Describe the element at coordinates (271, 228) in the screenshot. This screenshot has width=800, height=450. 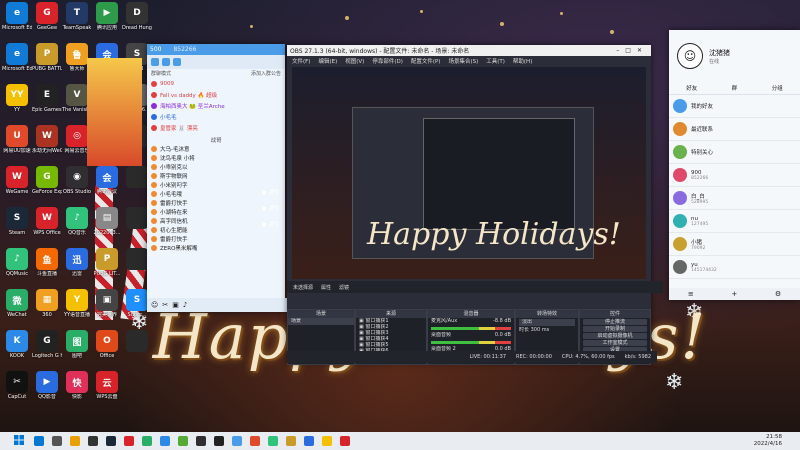
I see `qq-notice-item: ● 通知` at that location.